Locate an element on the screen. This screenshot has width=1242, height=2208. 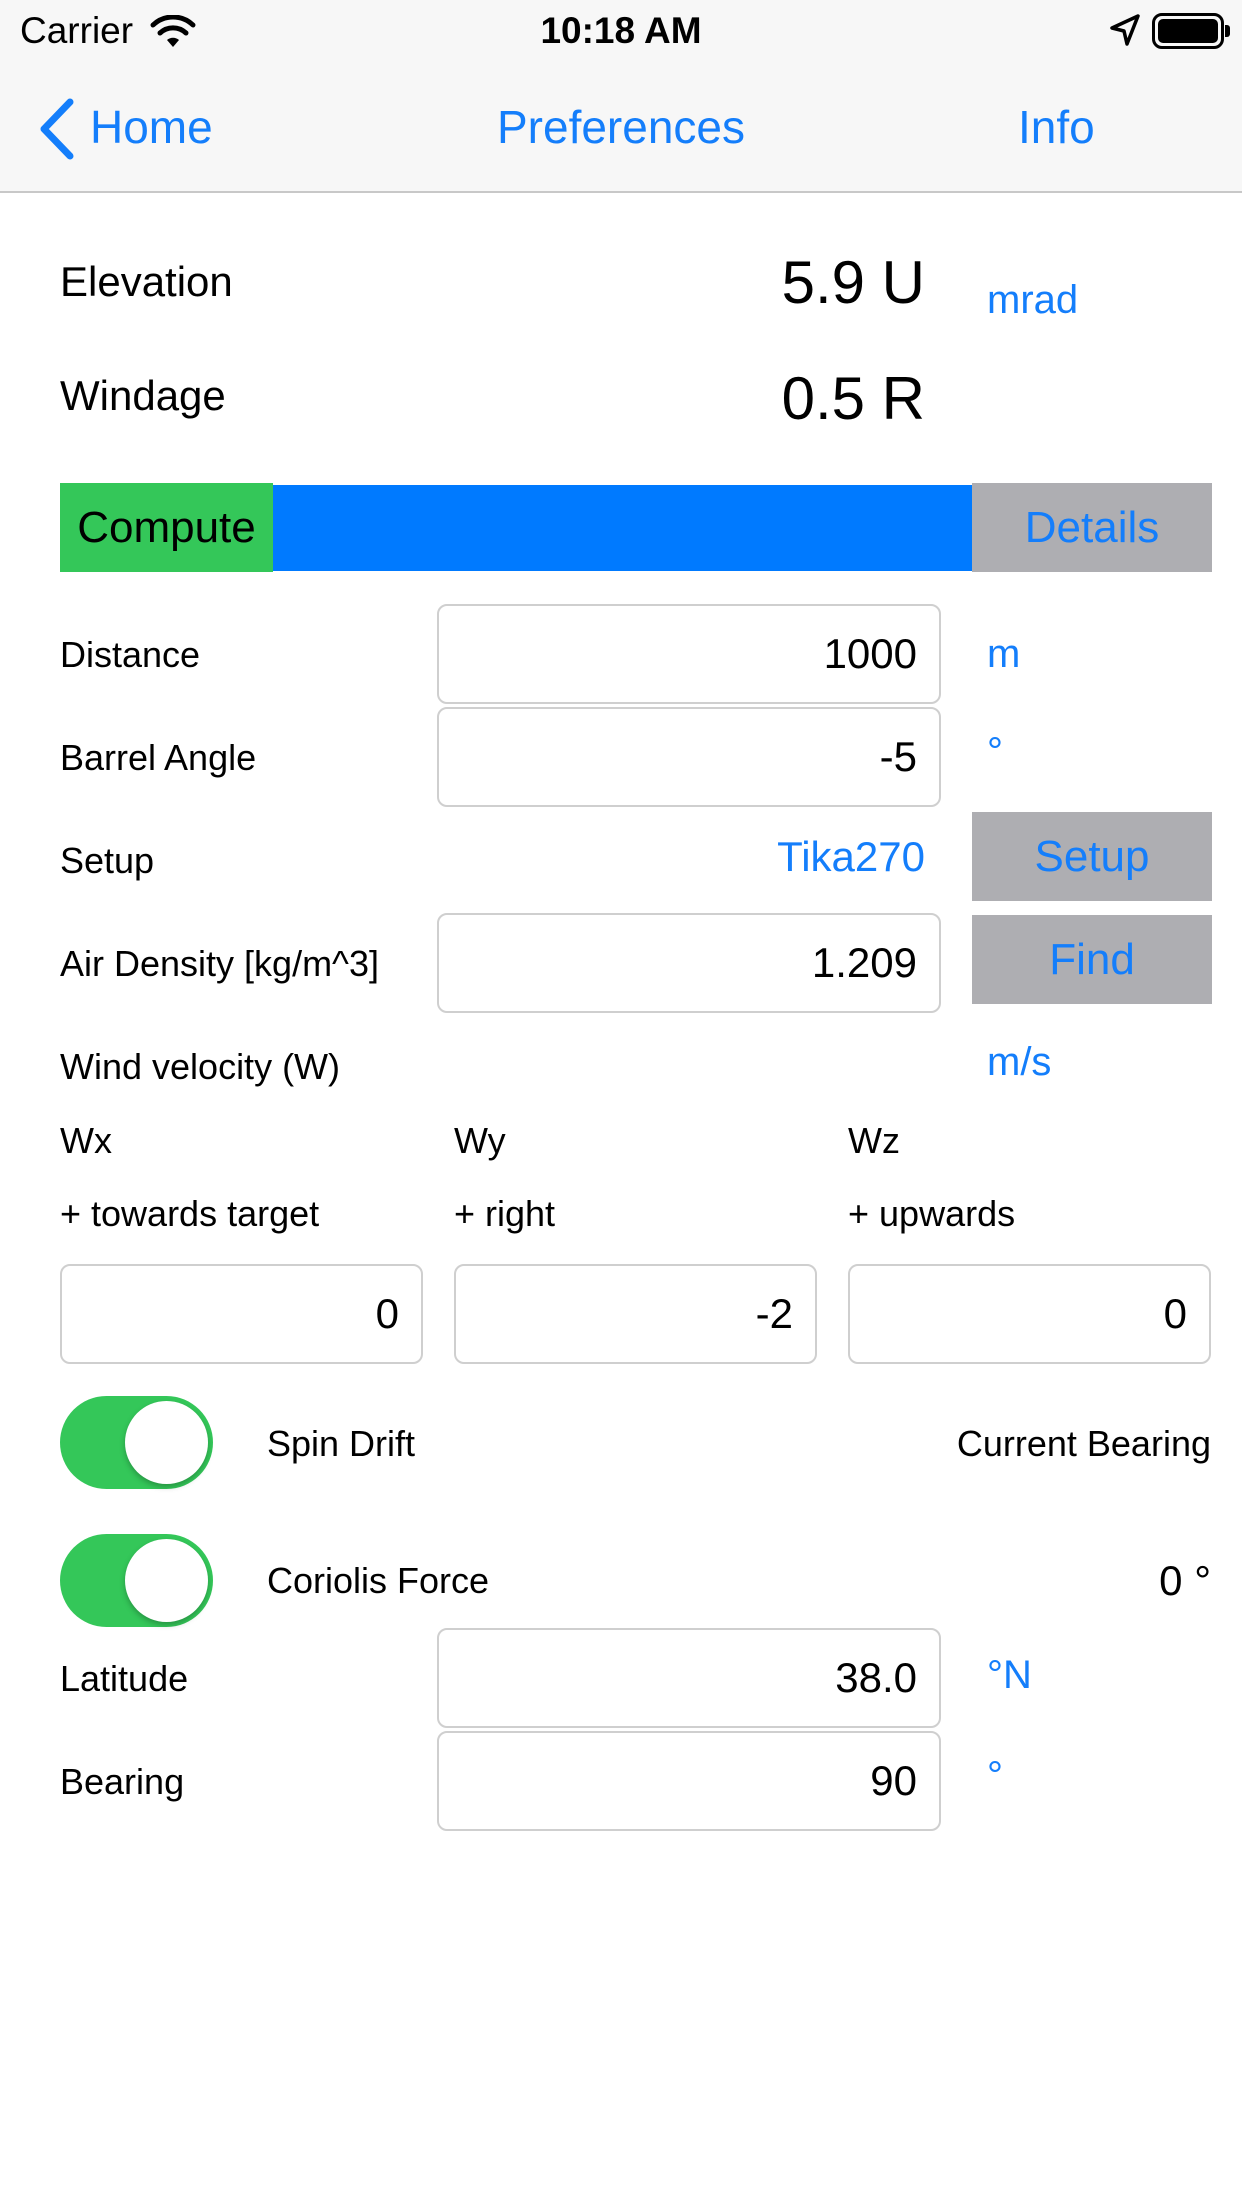
elevation-value: 5.9 U is located at coordinates (853, 282).